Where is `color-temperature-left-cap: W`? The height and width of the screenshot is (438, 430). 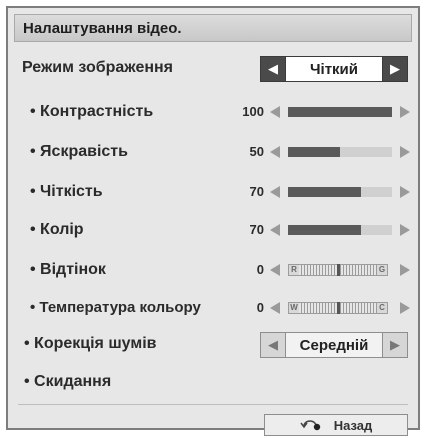 color-temperature-left-cap: W is located at coordinates (294, 308).